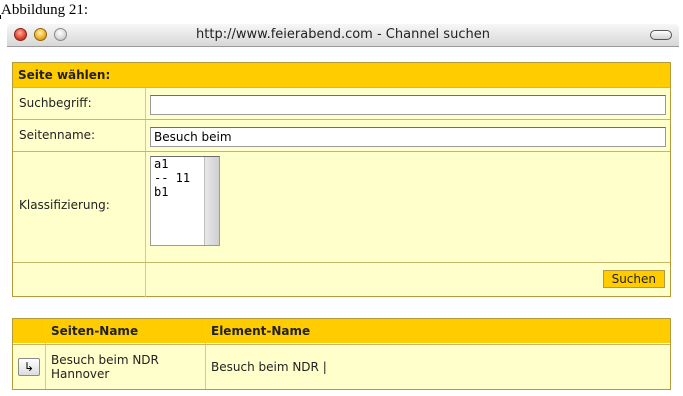  What do you see at coordinates (261, 331) in the screenshot?
I see `column-header-element-name: Element-Name` at bounding box center [261, 331].